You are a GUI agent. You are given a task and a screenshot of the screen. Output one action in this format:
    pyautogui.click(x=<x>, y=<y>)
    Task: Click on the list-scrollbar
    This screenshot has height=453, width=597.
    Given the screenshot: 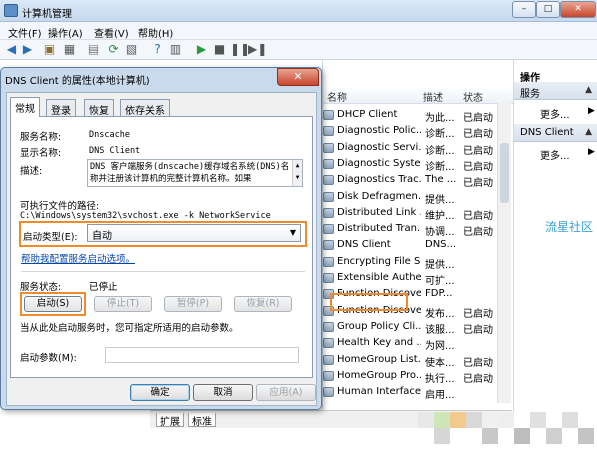 What is the action you would take?
    pyautogui.click(x=504, y=253)
    